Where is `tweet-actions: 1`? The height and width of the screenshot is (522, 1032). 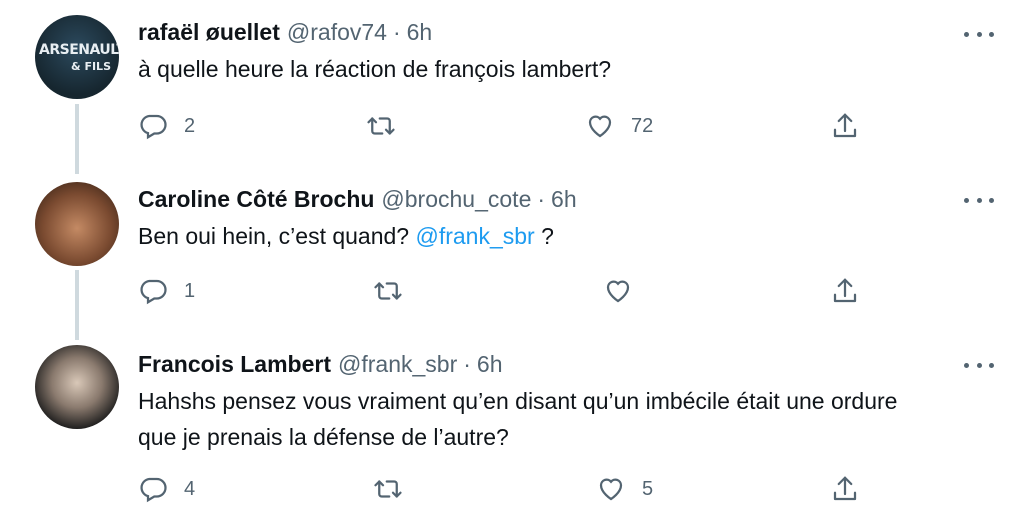
tweet-actions: 1 is located at coordinates (585, 293).